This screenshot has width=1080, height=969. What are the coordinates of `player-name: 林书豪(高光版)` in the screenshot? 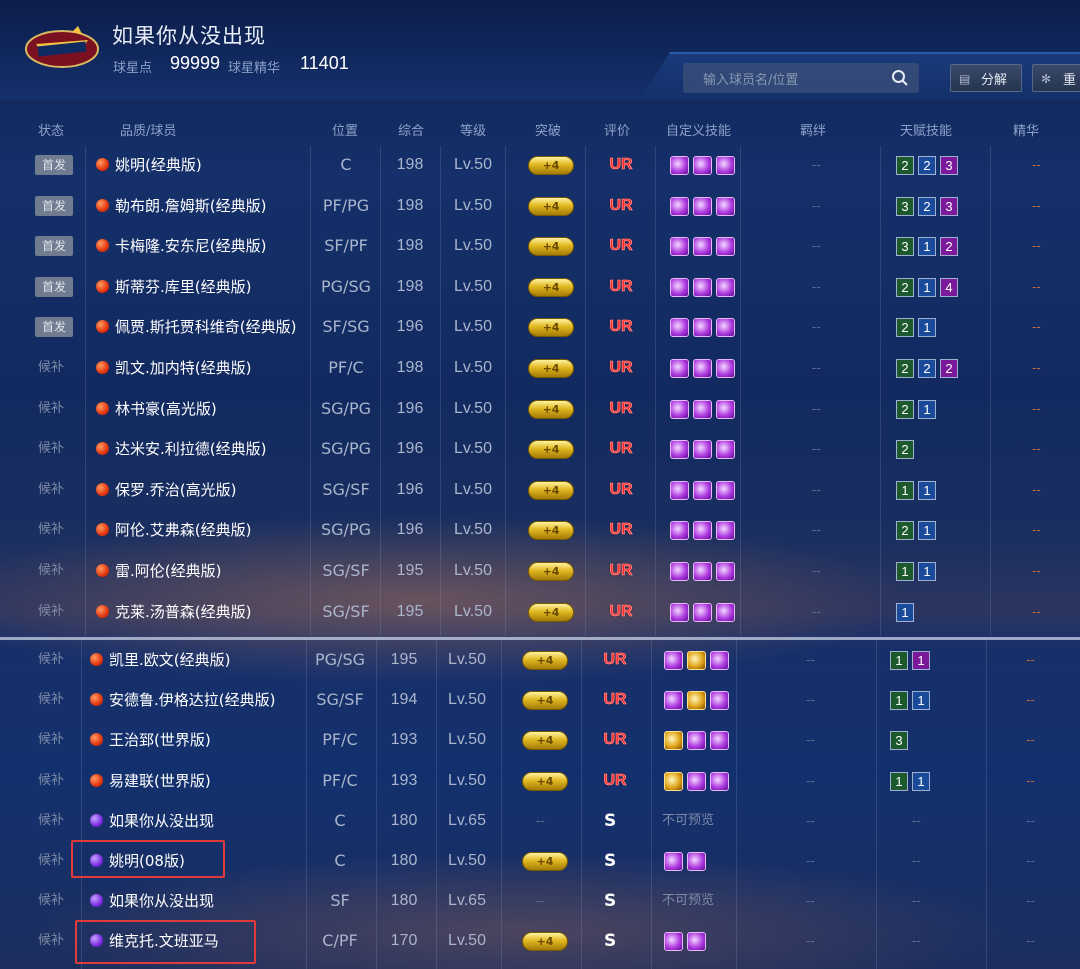 It's located at (166, 409).